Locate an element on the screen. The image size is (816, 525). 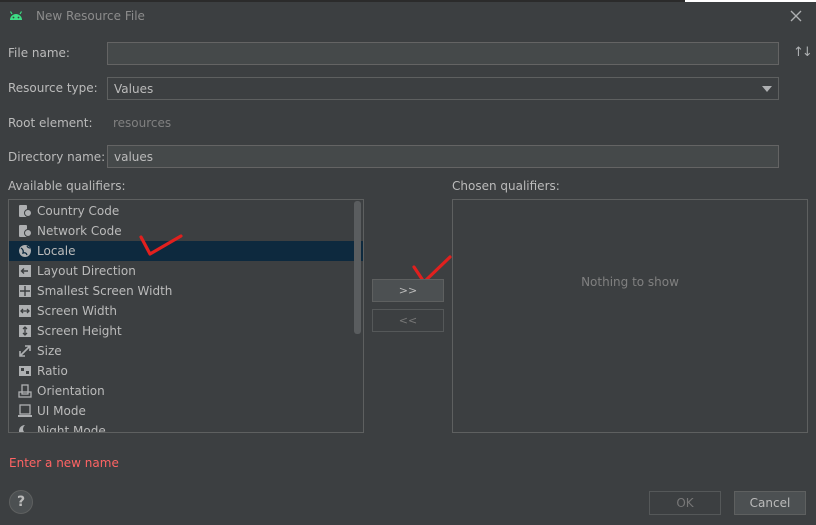
list-item-network-code: Network Code is located at coordinates (186, 231).